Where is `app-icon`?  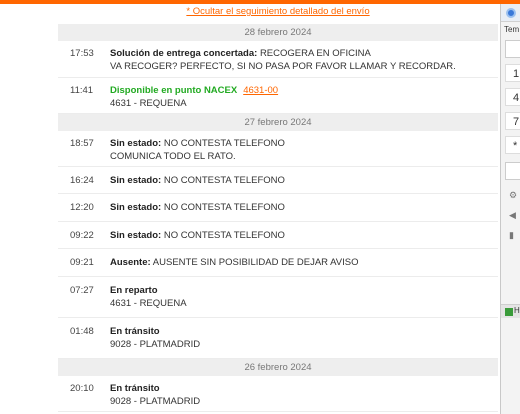
app-icon is located at coordinates (511, 13).